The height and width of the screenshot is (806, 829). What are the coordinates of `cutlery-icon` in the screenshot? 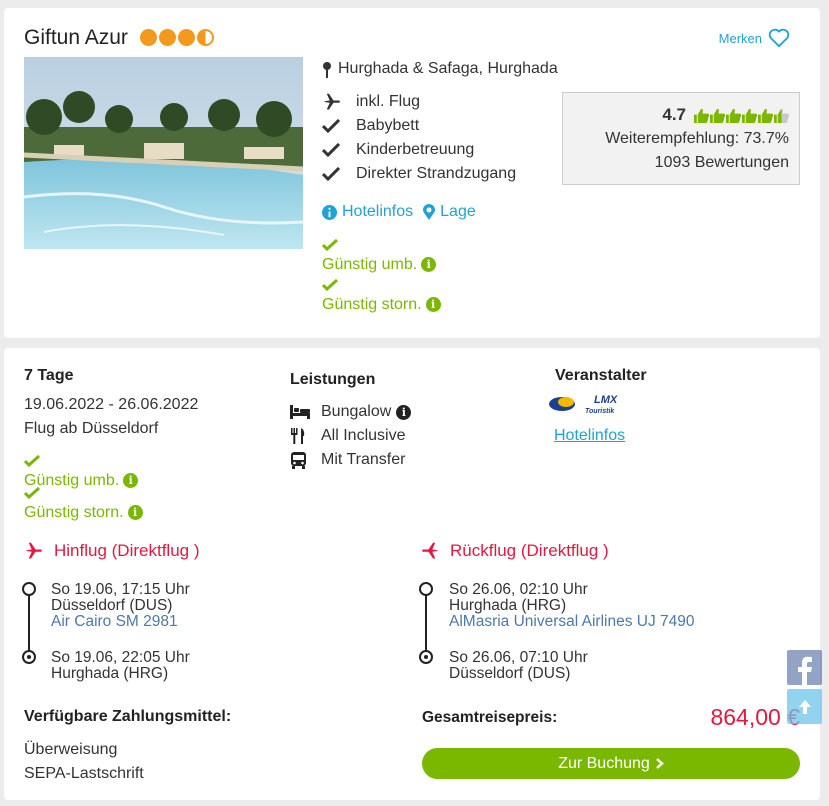 It's located at (298, 436).